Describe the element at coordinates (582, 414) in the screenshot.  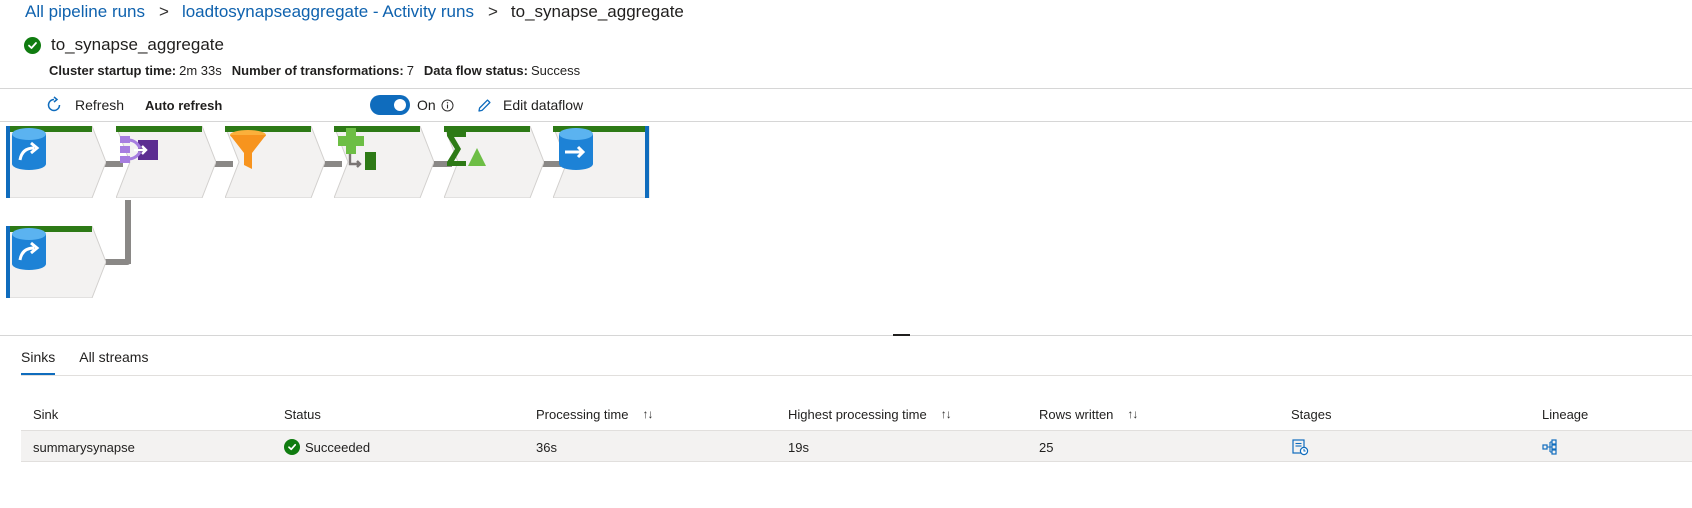
I see `column-label: Processing time` at that location.